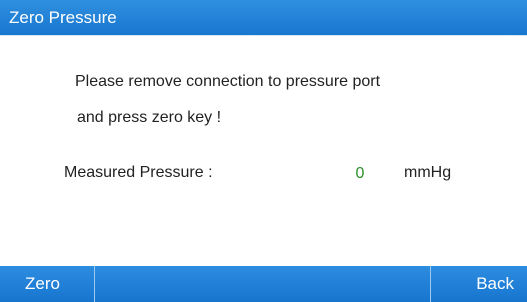 This screenshot has height=302, width=527. Describe the element at coordinates (478, 284) in the screenshot. I see `back-button: Back` at that location.